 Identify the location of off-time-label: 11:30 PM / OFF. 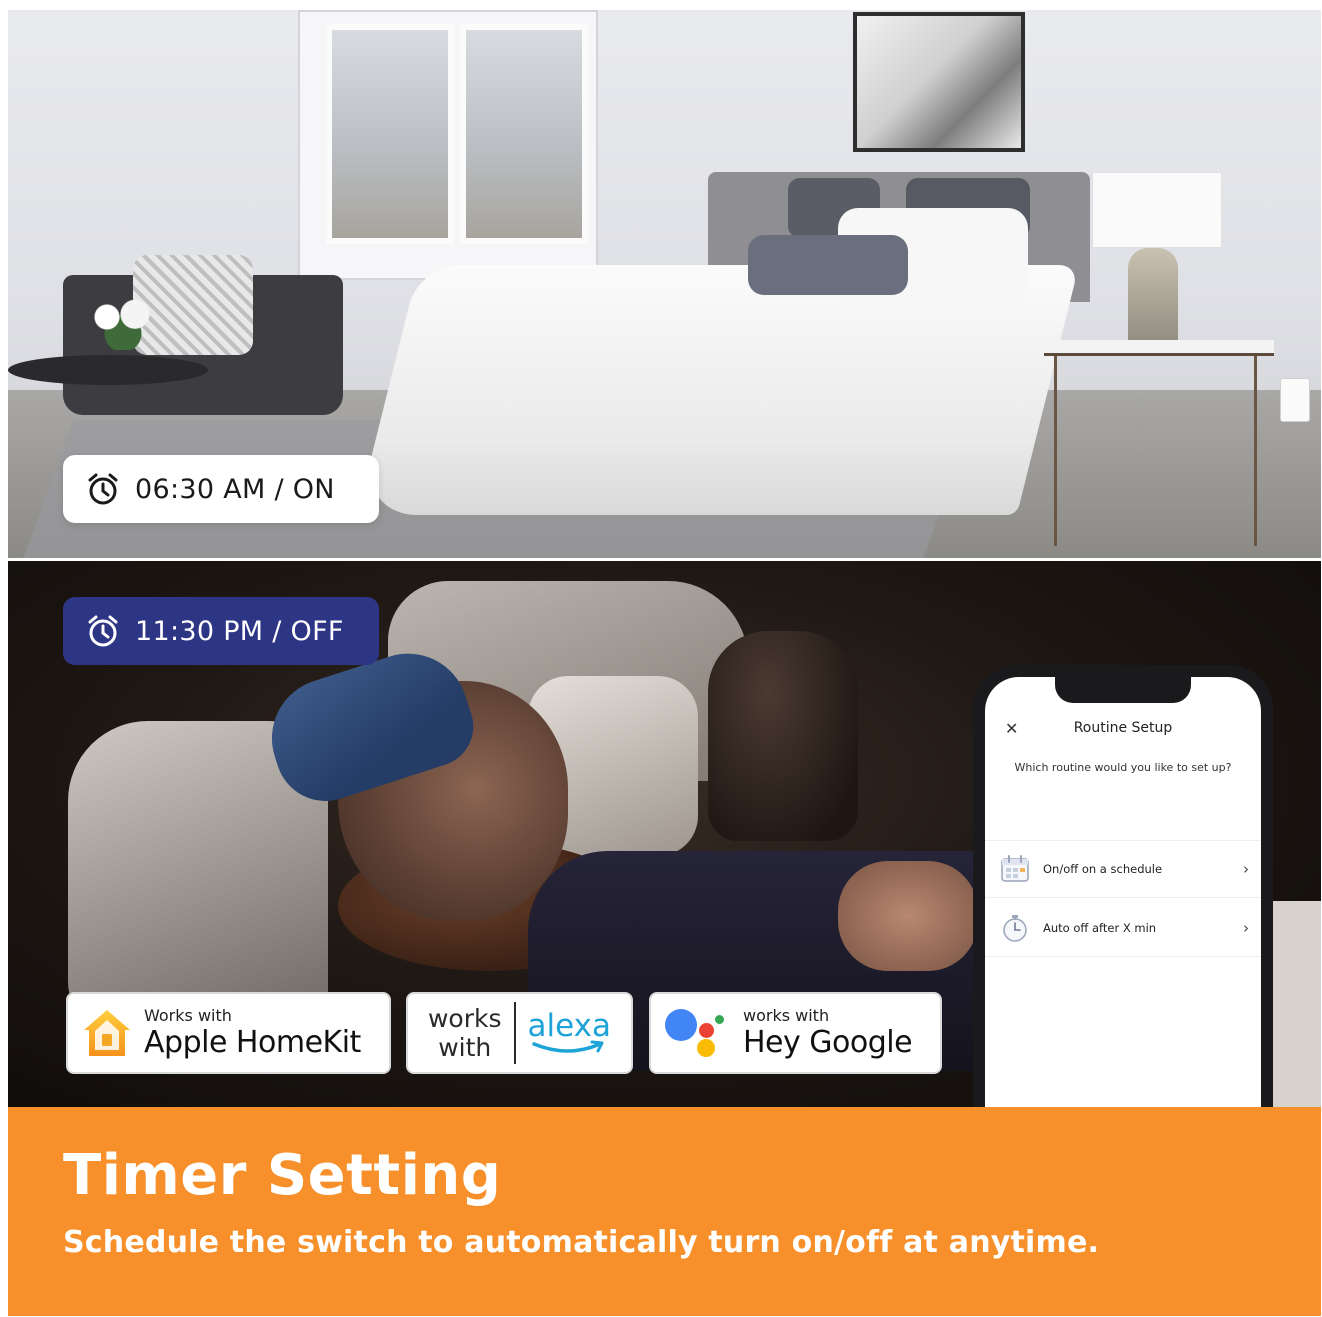
(239, 631).